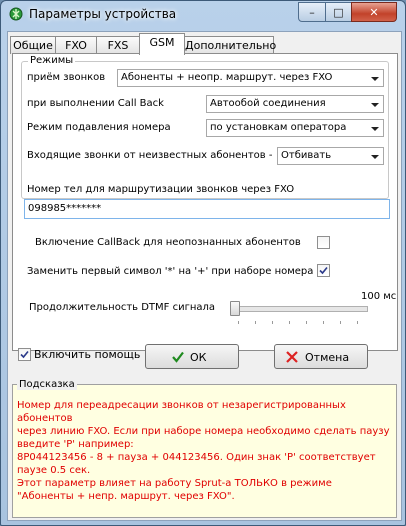 The width and height of the screenshot is (406, 526). I want to click on tab-gsm: GSM, so click(162, 44).